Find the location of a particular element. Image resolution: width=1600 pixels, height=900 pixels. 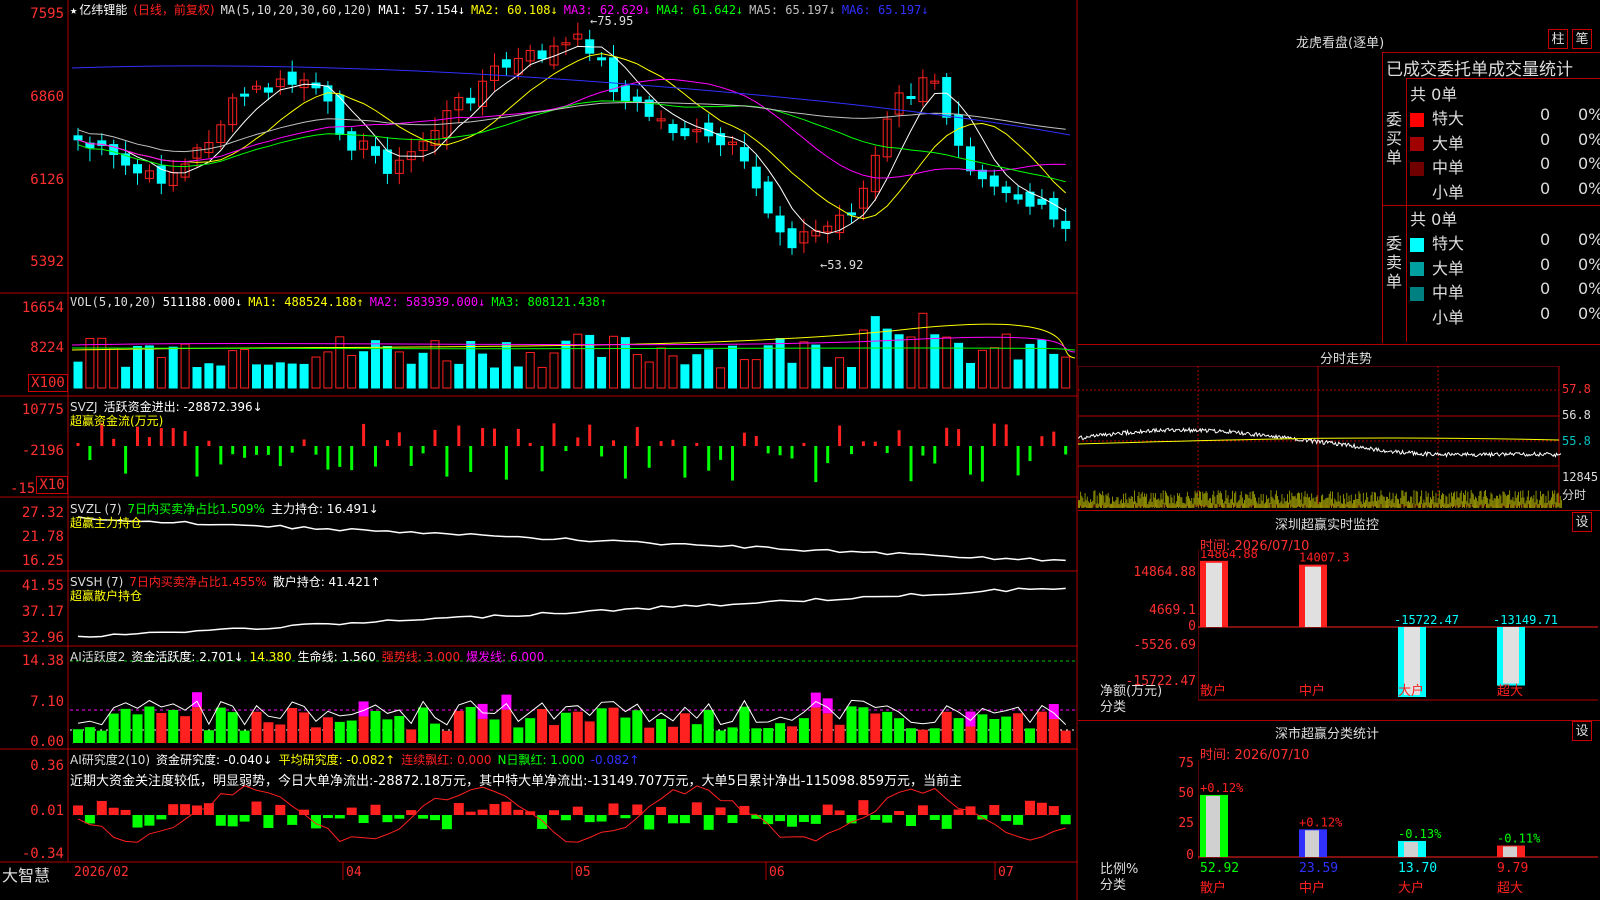

ai-research-label: AI研究度2(10) is located at coordinates (110, 760).